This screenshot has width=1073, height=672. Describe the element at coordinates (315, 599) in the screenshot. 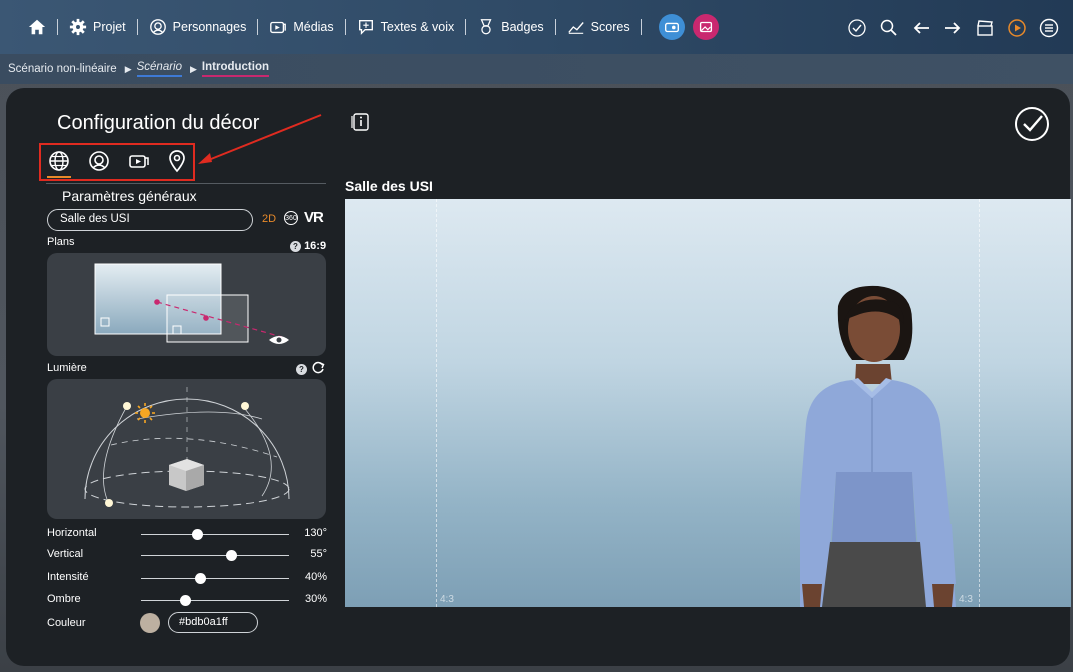

I see `slider-value: 30%` at that location.